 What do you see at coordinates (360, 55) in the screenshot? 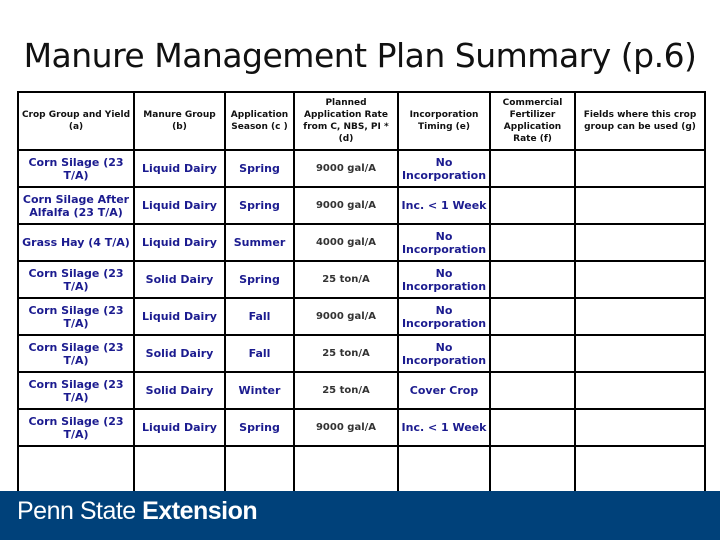
I see `slide-title: Manure Management Plan Summary (p.6)` at bounding box center [360, 55].